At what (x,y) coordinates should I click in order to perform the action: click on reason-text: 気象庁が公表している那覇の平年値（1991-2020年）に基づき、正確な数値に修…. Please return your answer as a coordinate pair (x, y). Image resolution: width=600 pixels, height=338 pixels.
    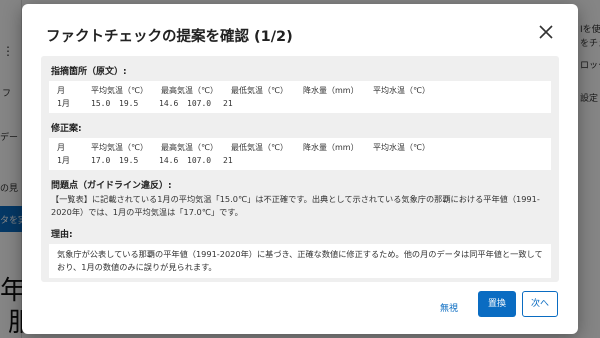
    Looking at the image, I should click on (300, 261).